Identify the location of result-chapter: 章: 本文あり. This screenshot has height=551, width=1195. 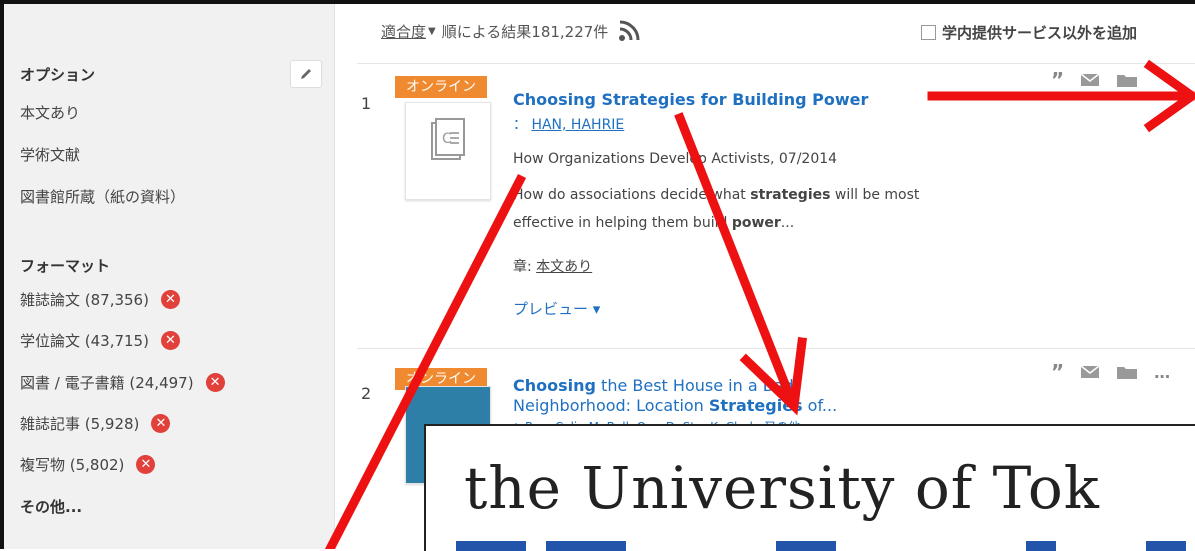
(552, 266).